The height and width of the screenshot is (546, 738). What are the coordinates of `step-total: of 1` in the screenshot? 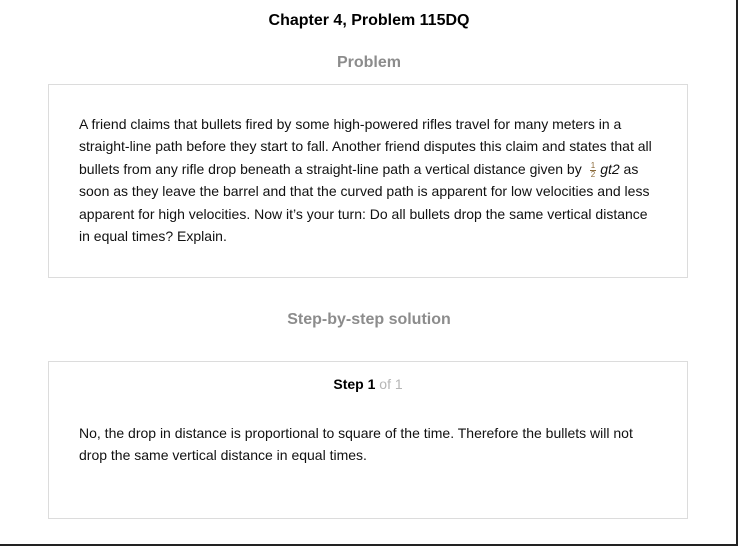 It's located at (391, 384).